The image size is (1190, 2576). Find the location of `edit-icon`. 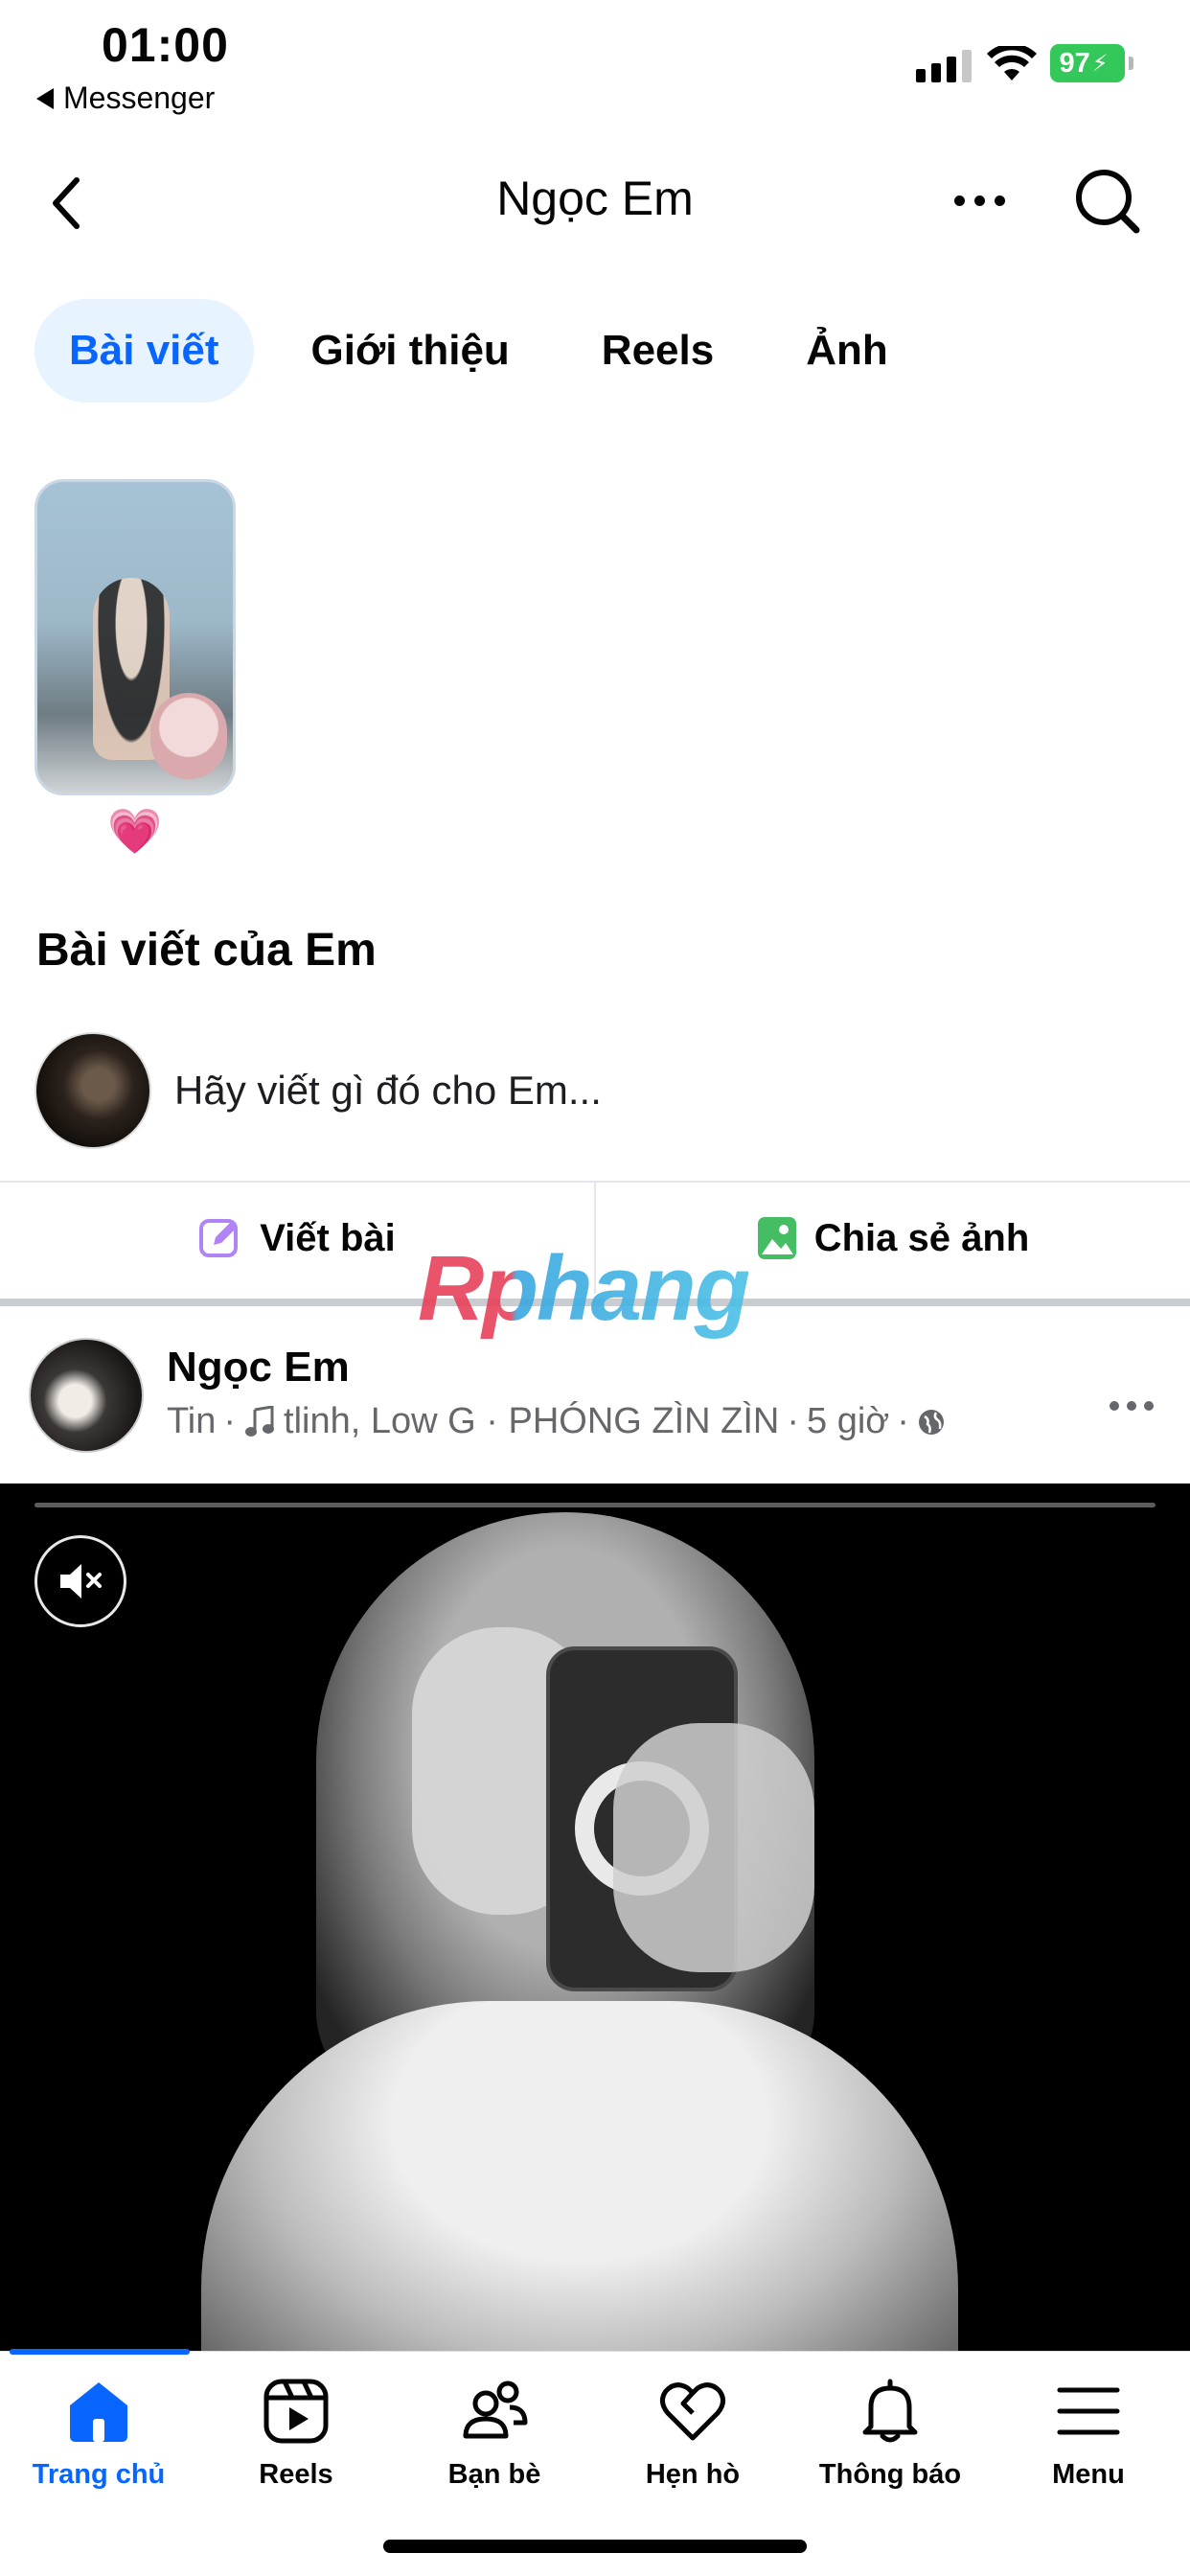

edit-icon is located at coordinates (219, 1238).